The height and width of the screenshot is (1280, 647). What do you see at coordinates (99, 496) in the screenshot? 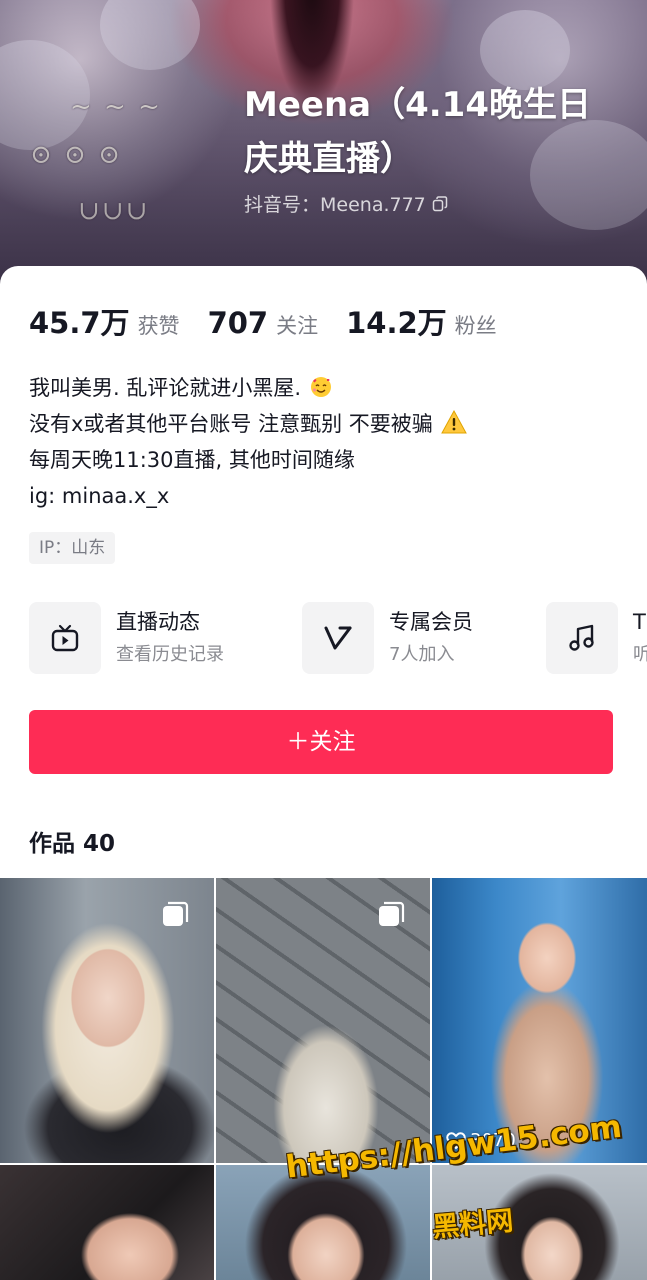
I see `bio-line-4: ig: minaa.x_x` at bounding box center [99, 496].